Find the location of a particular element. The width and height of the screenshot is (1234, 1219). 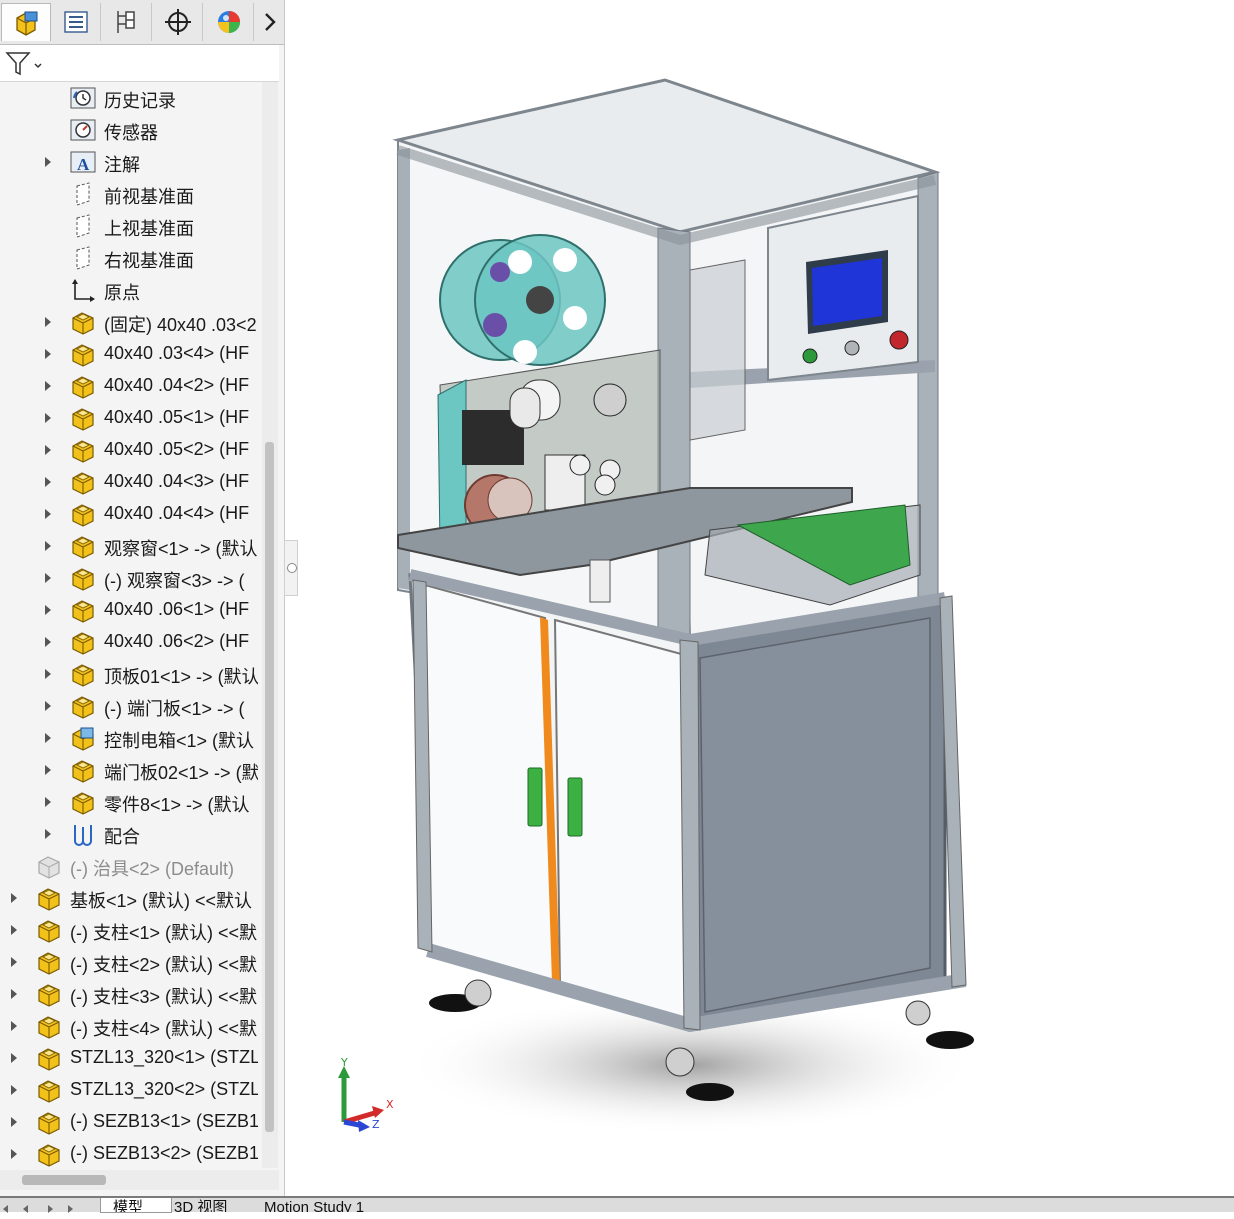

tree-item: 传感器 is located at coordinates (129, 130).